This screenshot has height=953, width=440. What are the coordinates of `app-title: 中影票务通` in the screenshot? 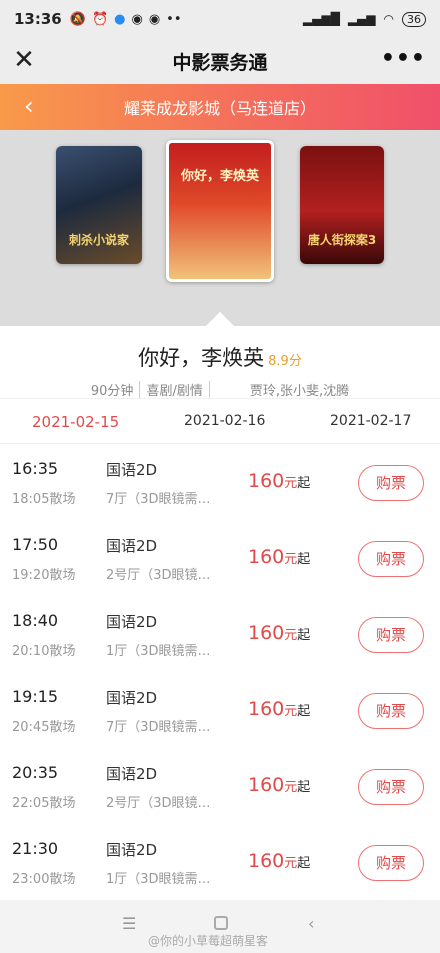 It's located at (220, 62).